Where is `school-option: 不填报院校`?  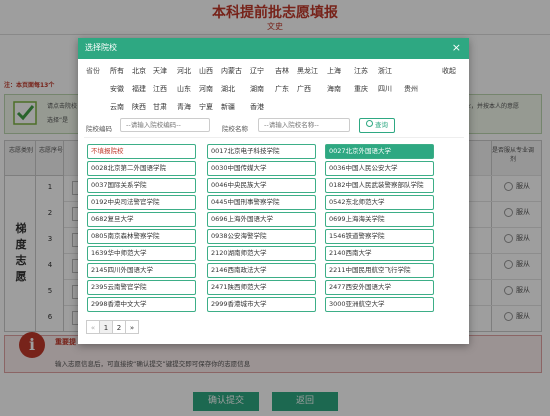
school-option: 不填报院校 is located at coordinates (141, 151).